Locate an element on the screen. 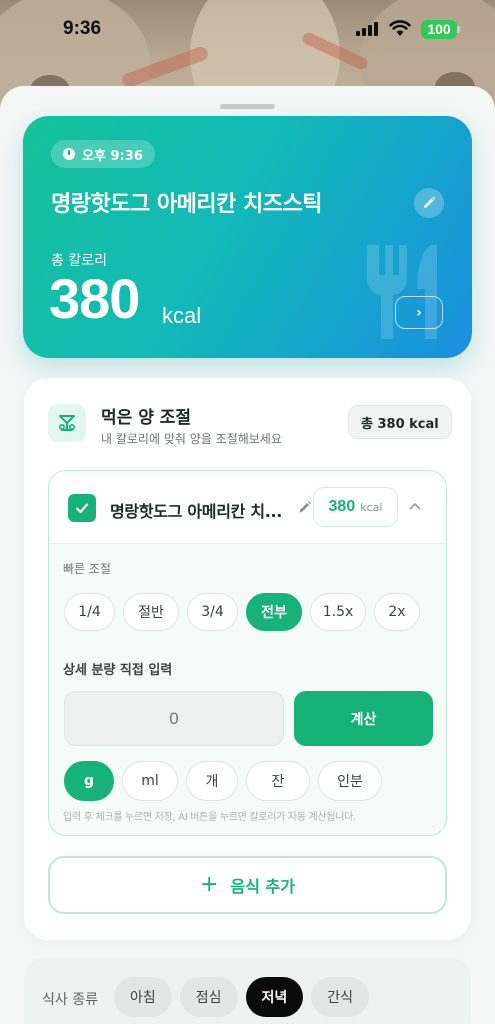  unit-piece: 개 is located at coordinates (212, 781).